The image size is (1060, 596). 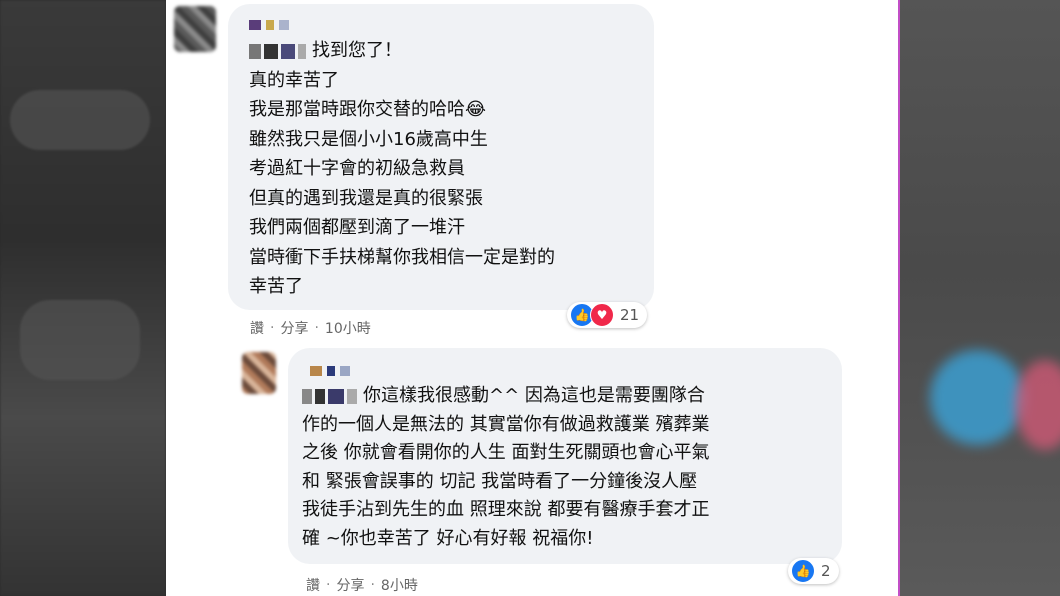 What do you see at coordinates (602, 315) in the screenshot?
I see `love-icon: ♥` at bounding box center [602, 315].